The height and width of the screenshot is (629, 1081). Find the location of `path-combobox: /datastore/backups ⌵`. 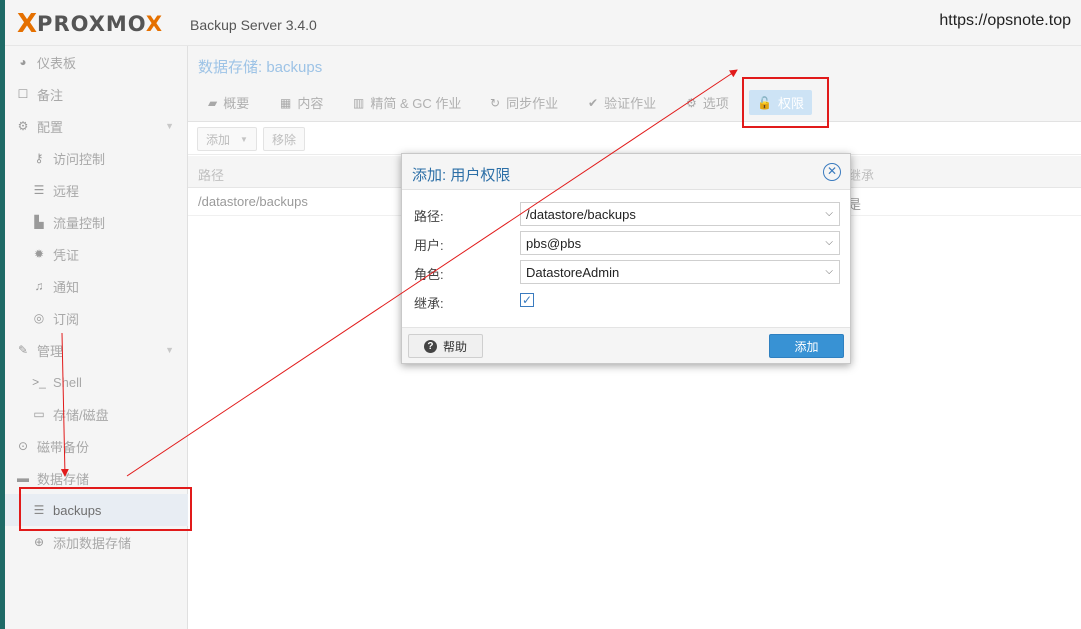

path-combobox: /datastore/backups ⌵ is located at coordinates (680, 214).